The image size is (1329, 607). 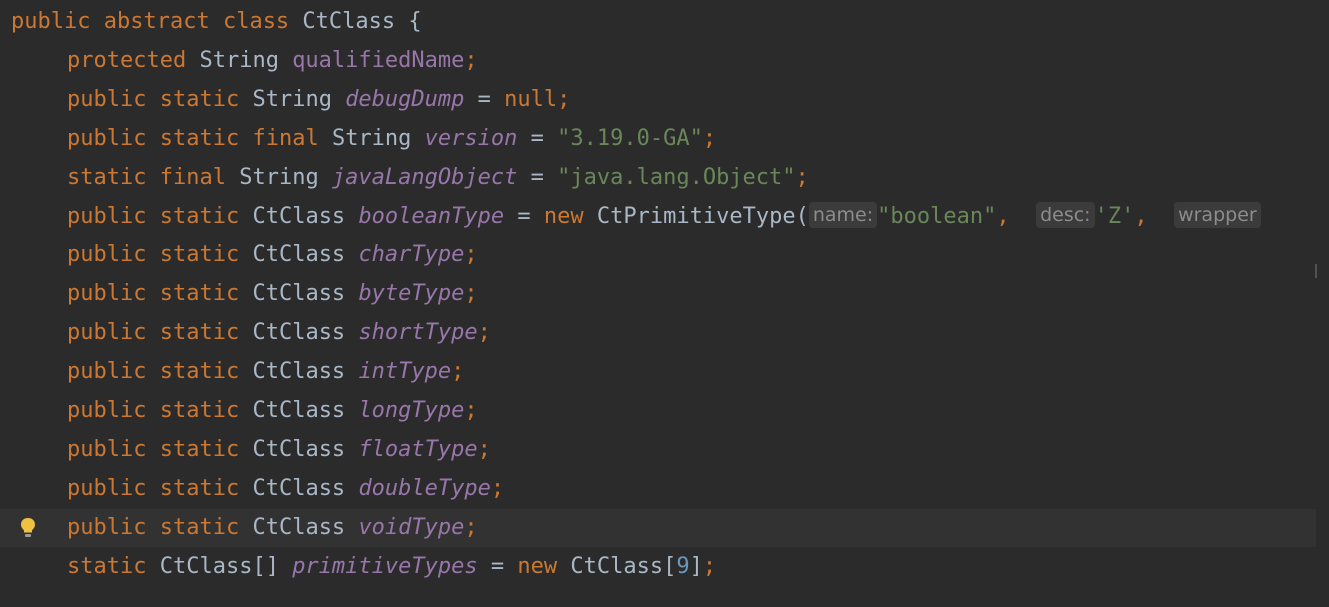 What do you see at coordinates (424, 177) in the screenshot?
I see `code-token: javaLangObject` at bounding box center [424, 177].